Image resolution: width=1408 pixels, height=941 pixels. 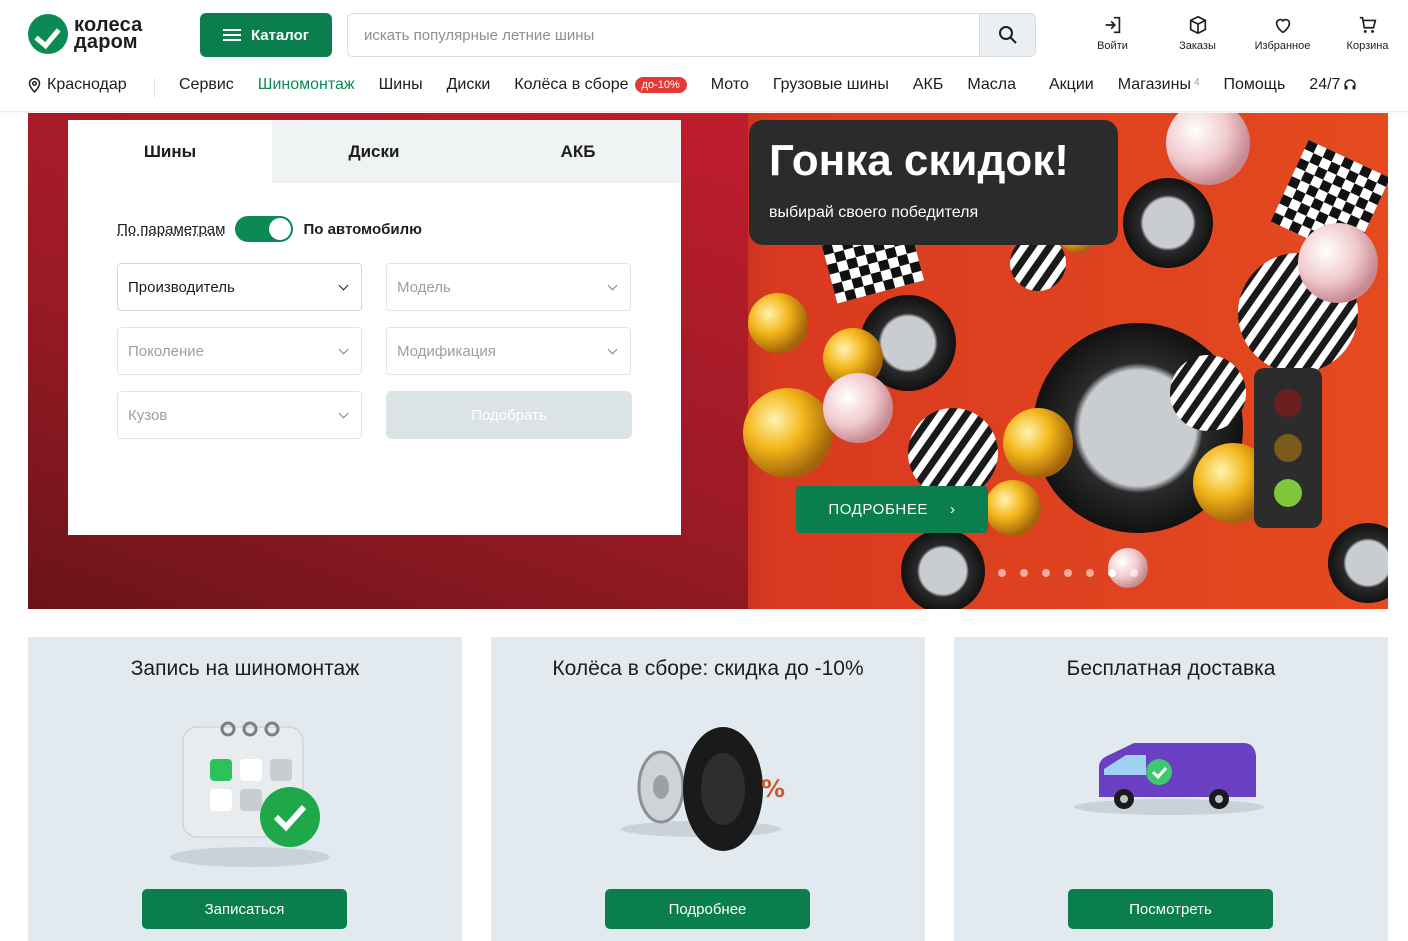 I want to click on nav-item-stores: Магазины 4, so click(x=1159, y=85).